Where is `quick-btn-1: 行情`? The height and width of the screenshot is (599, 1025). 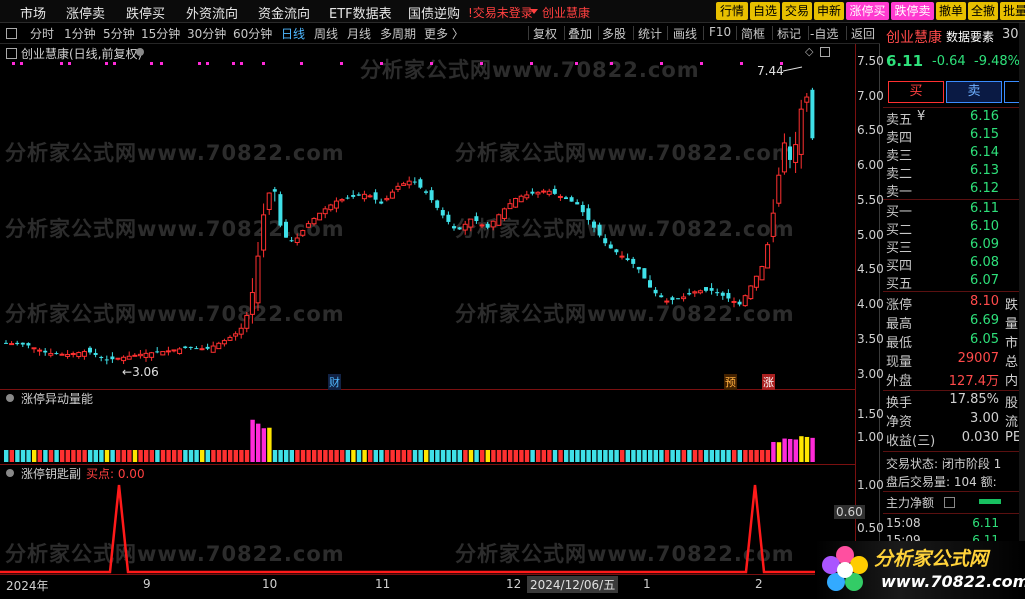 quick-btn-1: 行情 is located at coordinates (732, 11).